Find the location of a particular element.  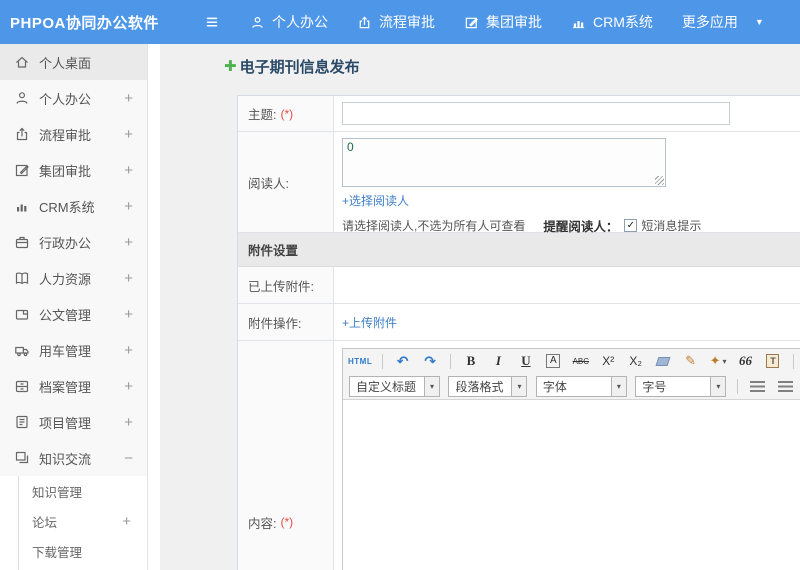

undo-button: ↶ is located at coordinates (402, 361).